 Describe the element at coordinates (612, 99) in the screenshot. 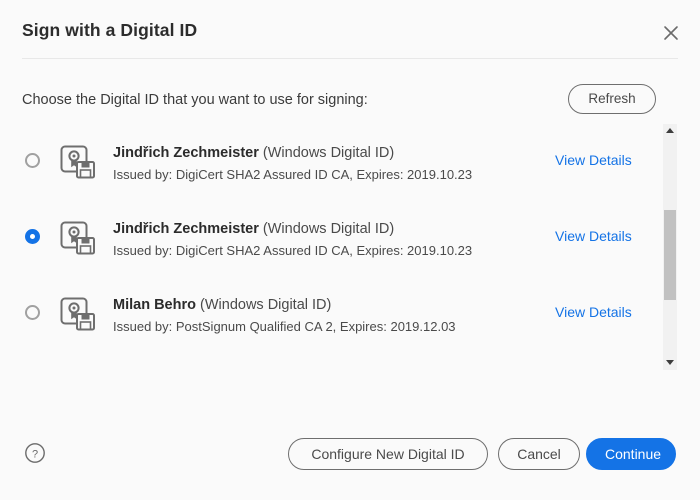

I see `refresh-button: Refresh` at that location.